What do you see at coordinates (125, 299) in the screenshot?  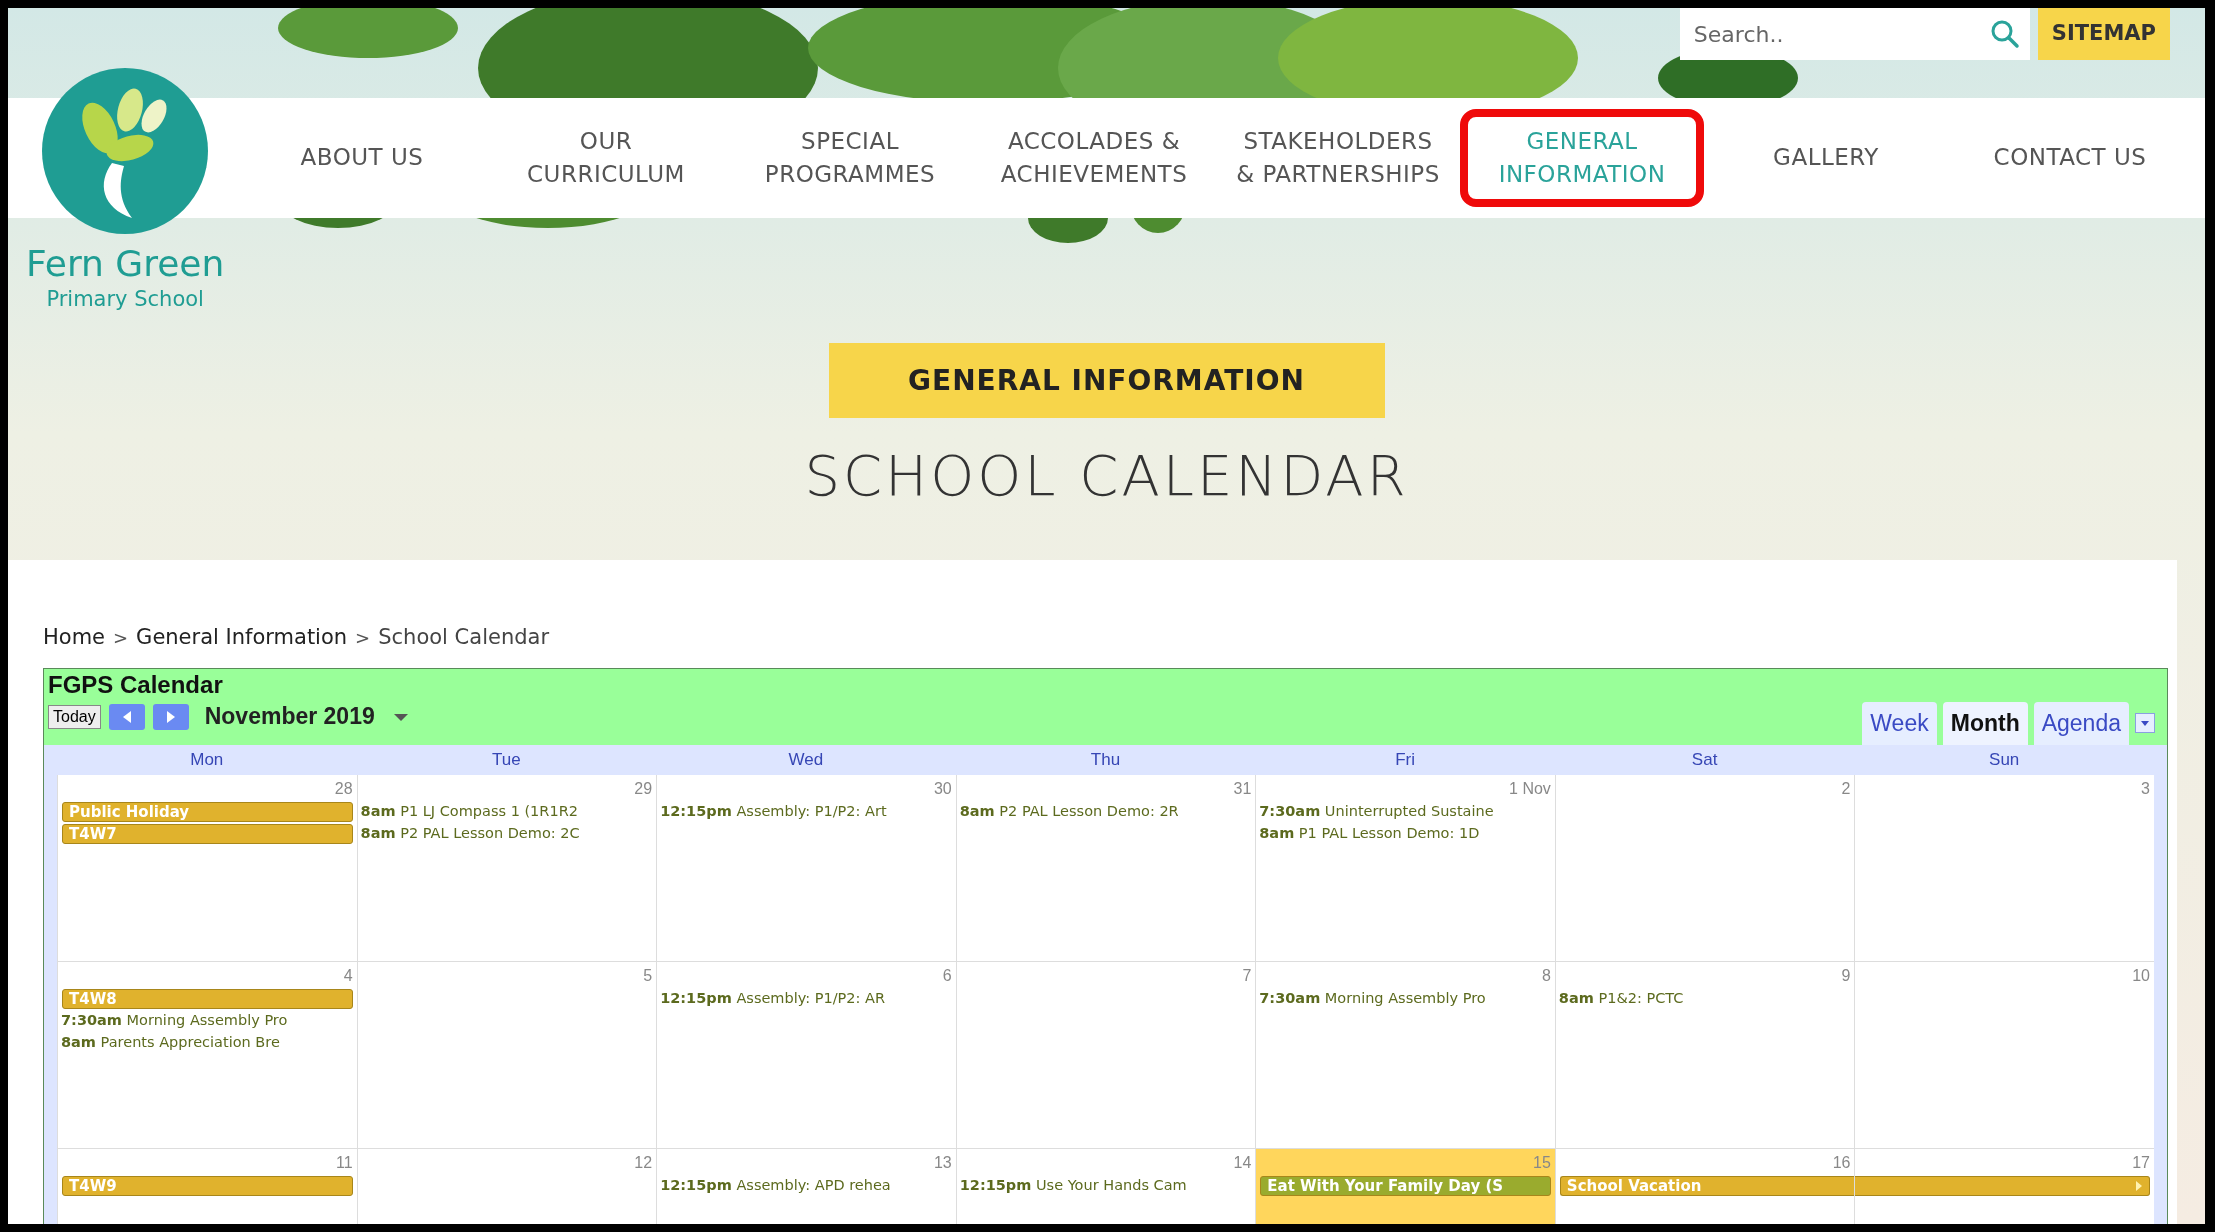 I see `school-subtitle: Primary School` at bounding box center [125, 299].